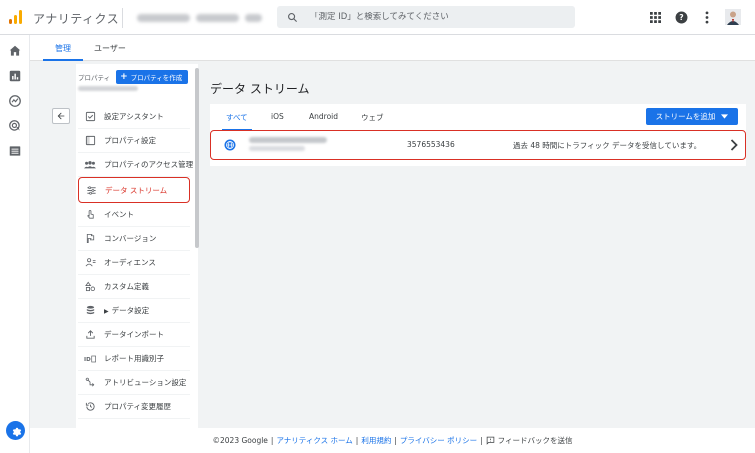  What do you see at coordinates (15, 244) in the screenshot?
I see `left-rail` at bounding box center [15, 244].